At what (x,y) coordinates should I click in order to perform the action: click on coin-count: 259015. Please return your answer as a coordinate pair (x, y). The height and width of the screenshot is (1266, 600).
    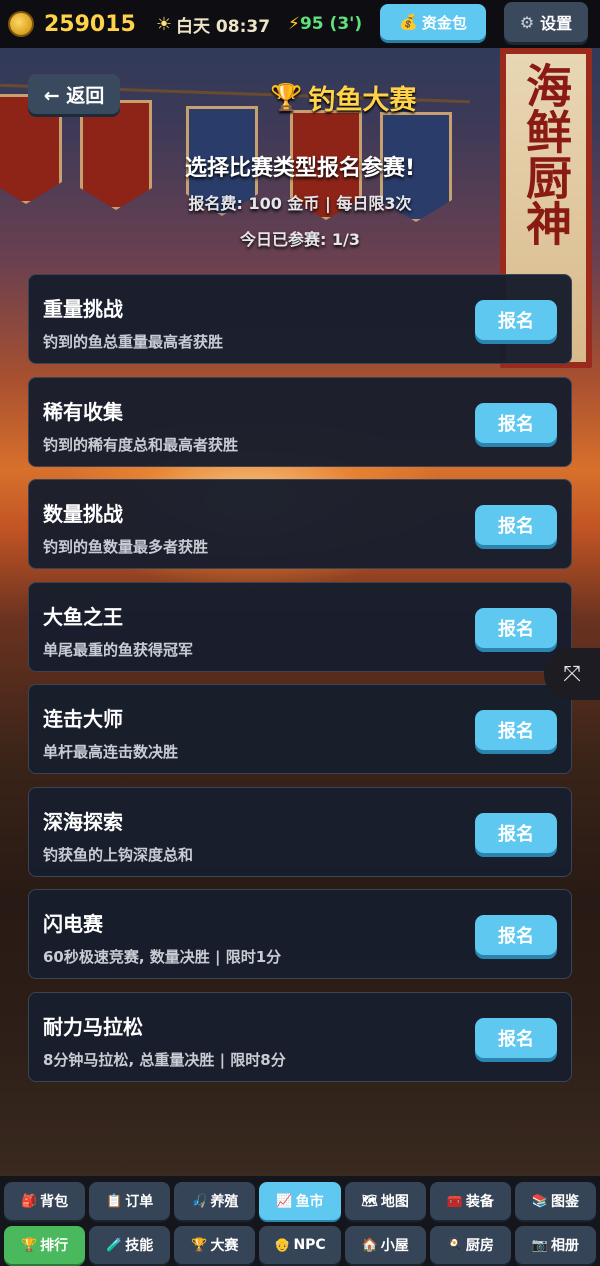
    Looking at the image, I should click on (90, 24).